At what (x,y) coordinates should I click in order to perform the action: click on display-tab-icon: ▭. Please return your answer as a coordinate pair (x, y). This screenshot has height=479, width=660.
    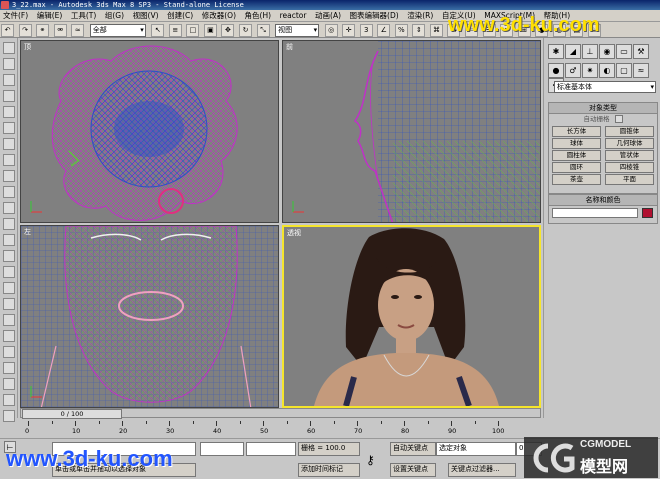
    Looking at the image, I should click on (624, 51).